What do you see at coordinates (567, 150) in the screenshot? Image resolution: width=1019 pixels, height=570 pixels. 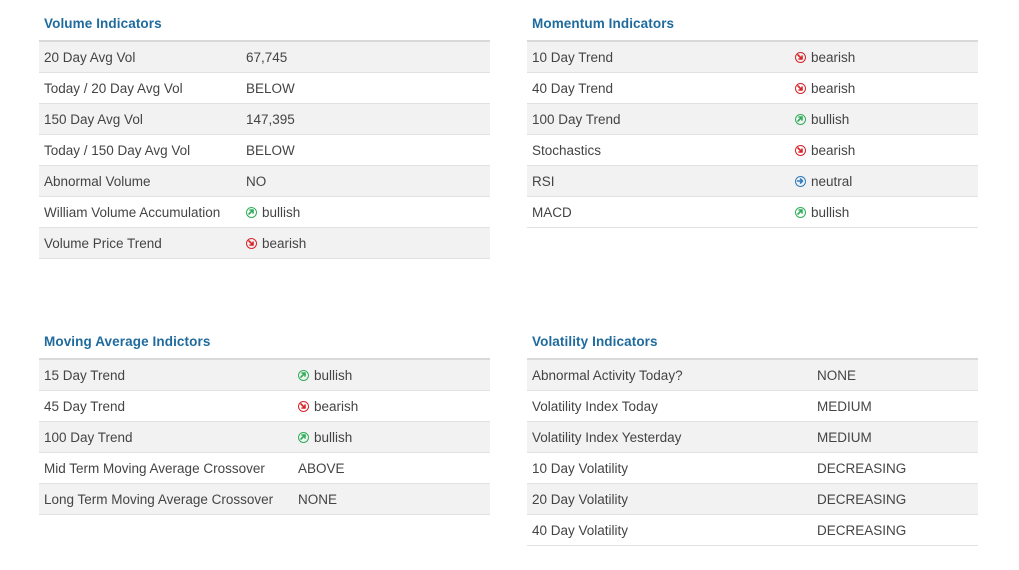 I see `indicator-label: Stochastics` at bounding box center [567, 150].